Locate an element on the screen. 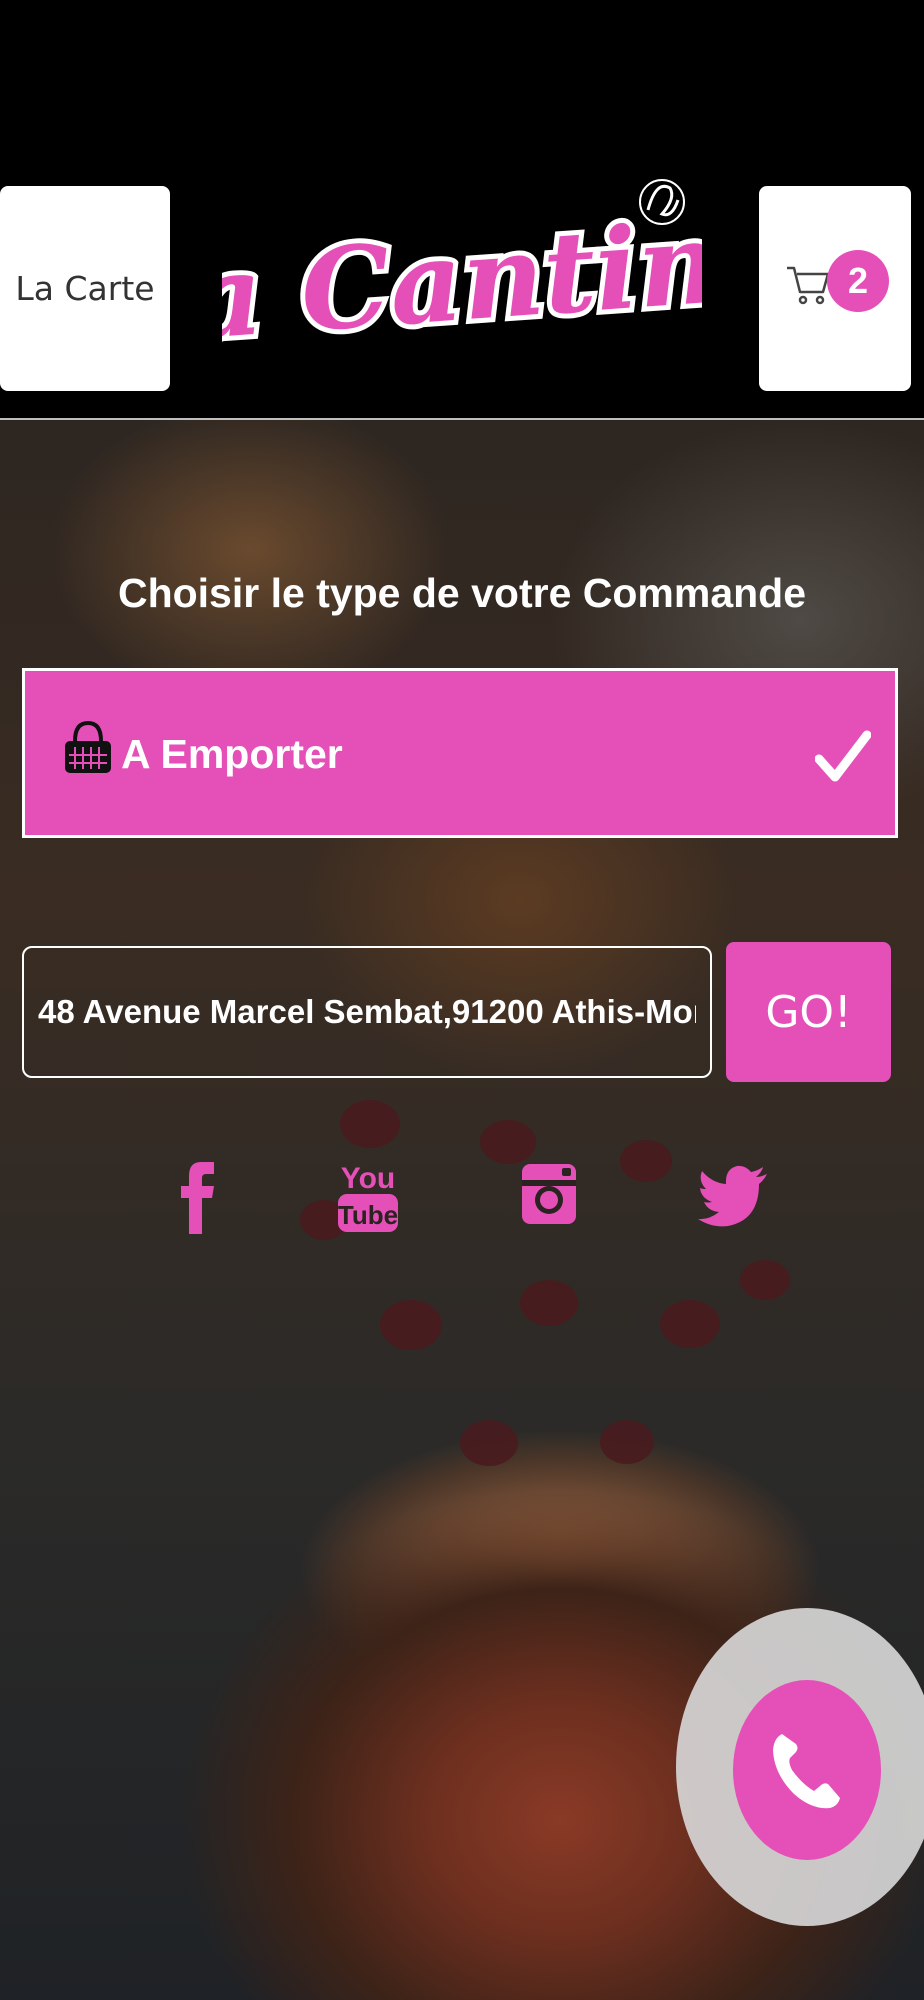 This screenshot has width=924, height=2000. call-button is located at coordinates (807, 1770).